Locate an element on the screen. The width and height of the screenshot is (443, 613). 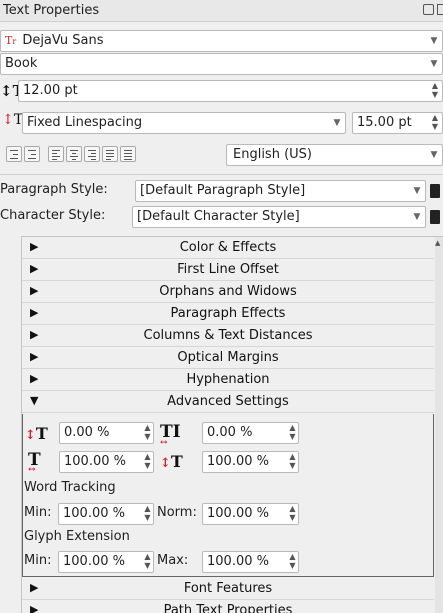
character-style-combo: [Default Character Style] ▼ is located at coordinates (279, 217).